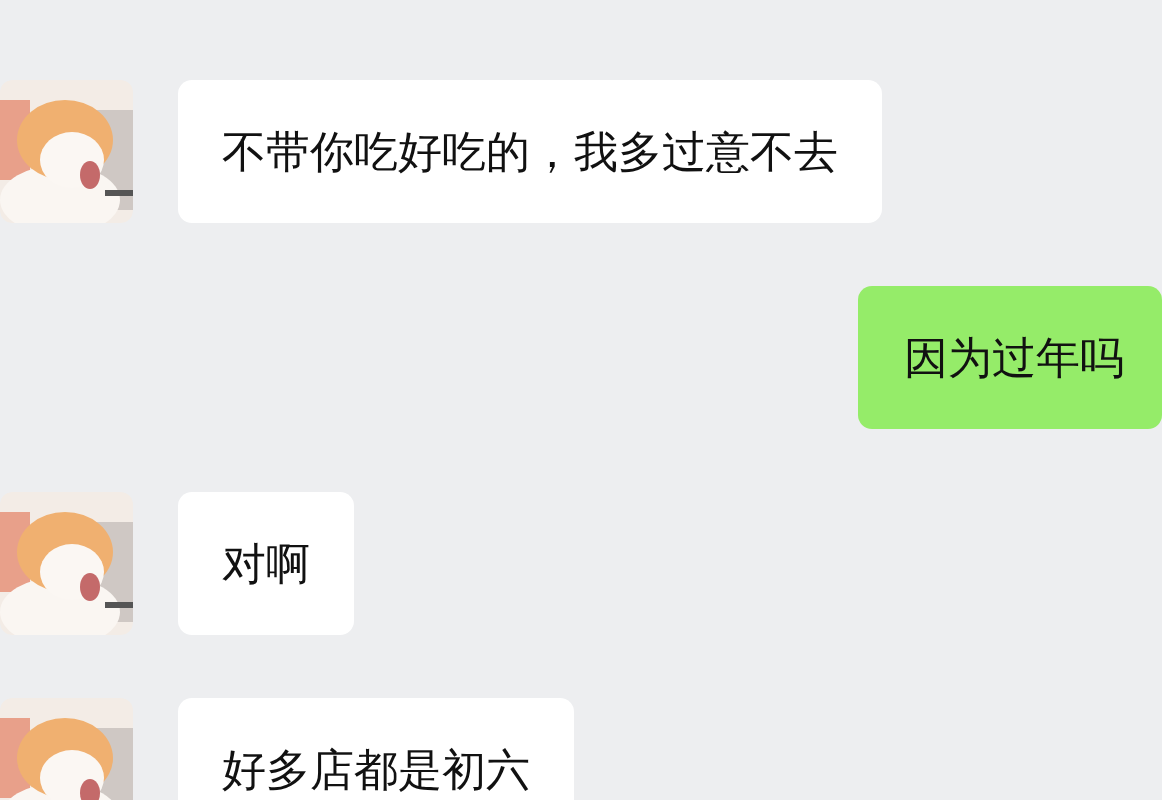  What do you see at coordinates (376, 749) in the screenshot?
I see `message-bubble: 好多店都是初六` at bounding box center [376, 749].